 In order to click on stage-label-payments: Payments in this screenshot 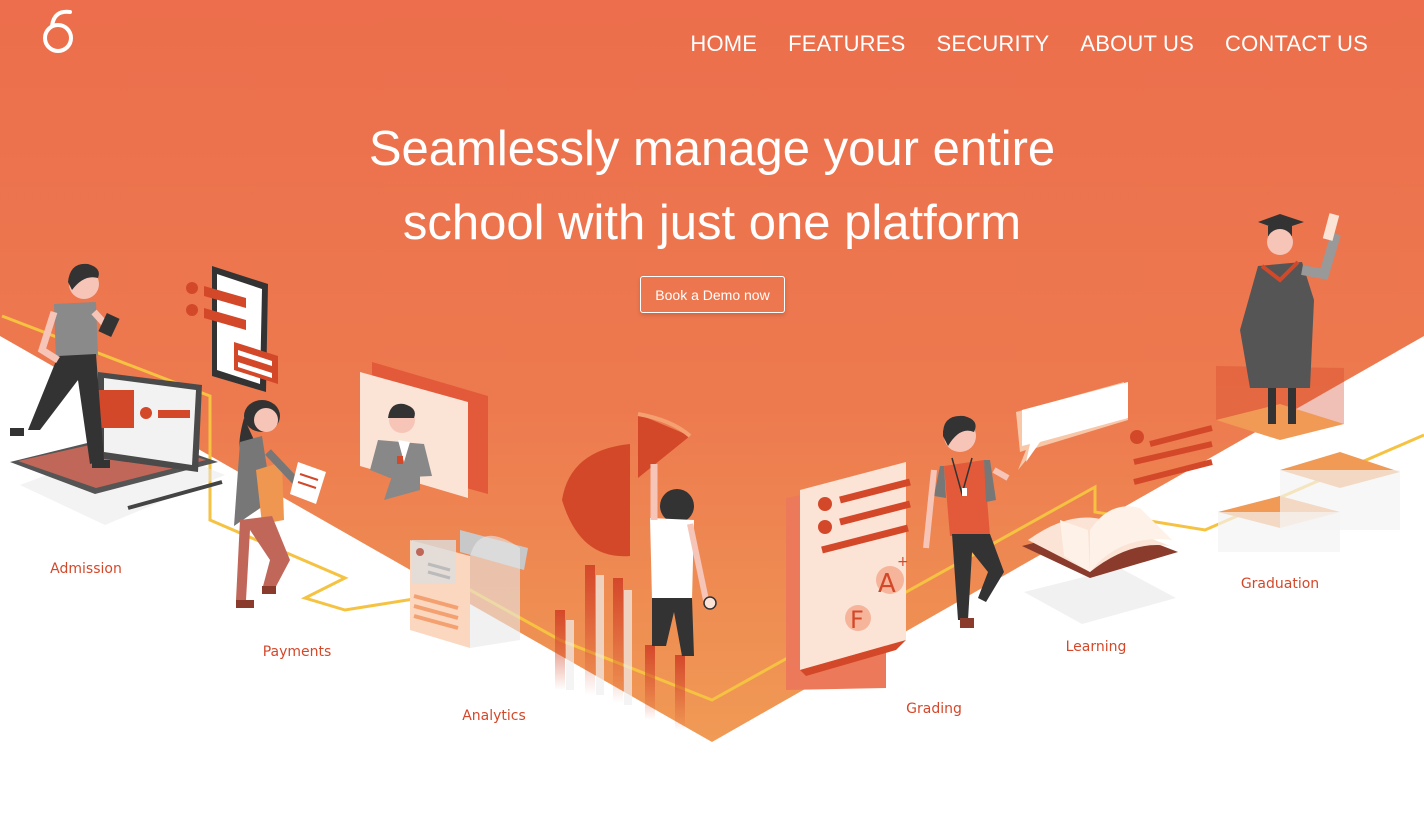, I will do `click(297, 652)`.